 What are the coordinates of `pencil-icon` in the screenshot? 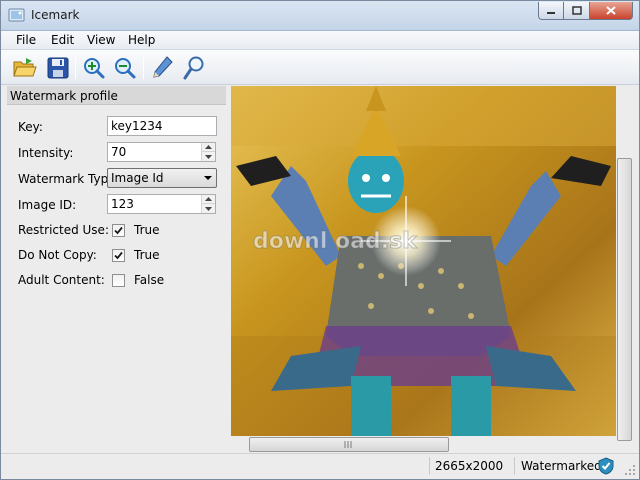 It's located at (163, 67).